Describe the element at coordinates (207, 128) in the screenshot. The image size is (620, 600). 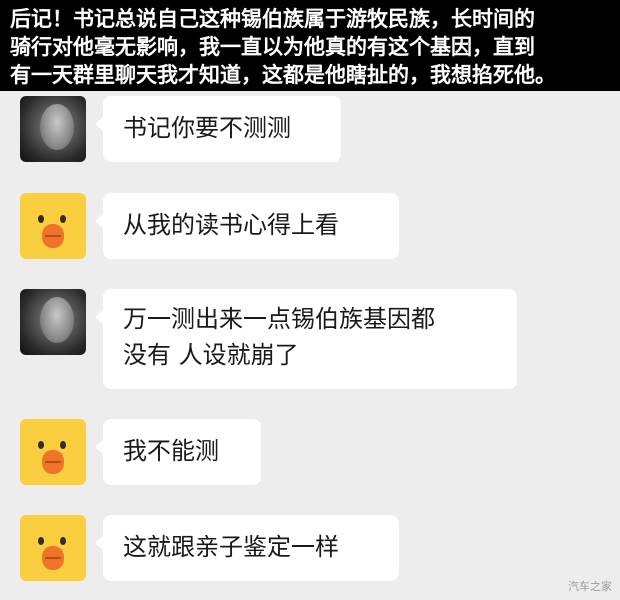
I see `message-text: 书记你要不测测` at that location.